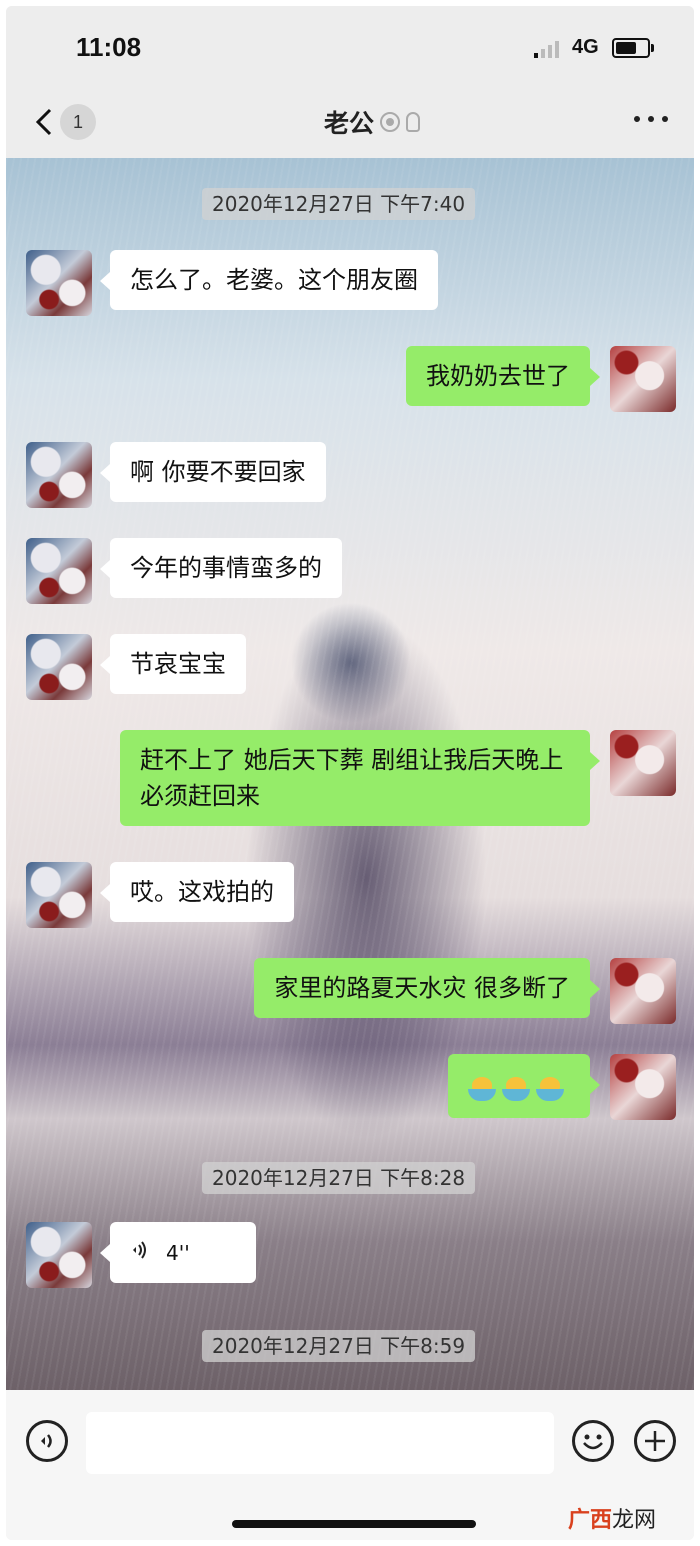 This screenshot has height=1546, width=700. I want to click on more-options-button, so click(651, 120).